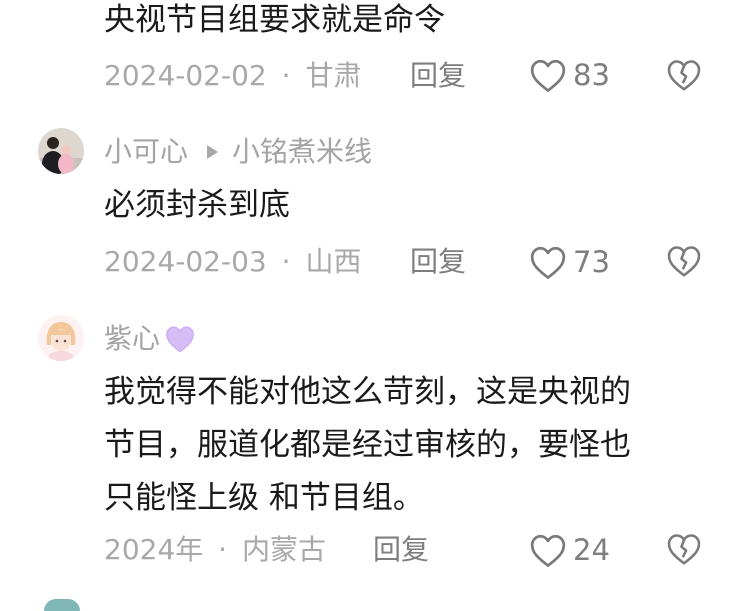  I want to click on like-button: 24, so click(569, 550).